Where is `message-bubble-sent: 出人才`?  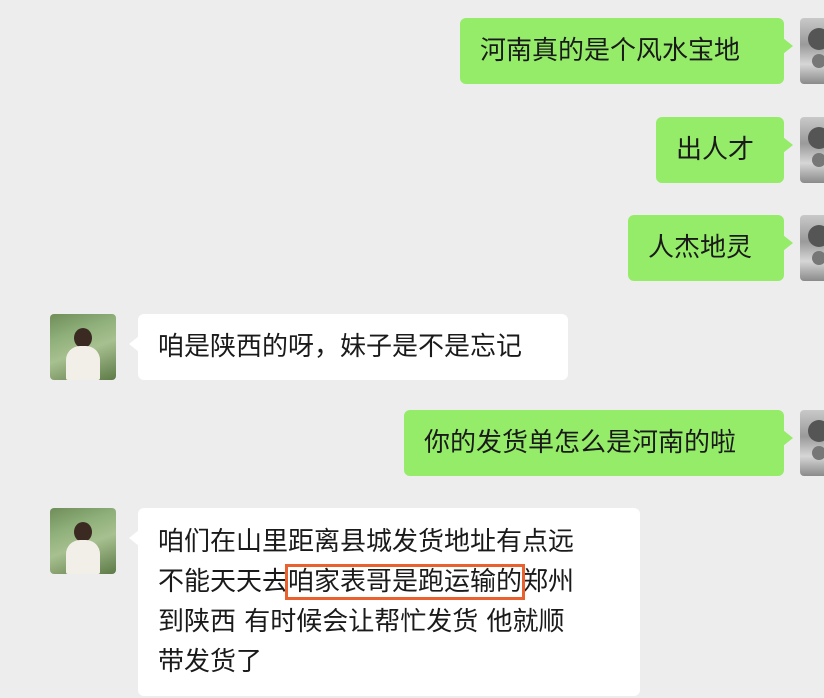 message-bubble-sent: 出人才 is located at coordinates (724, 150).